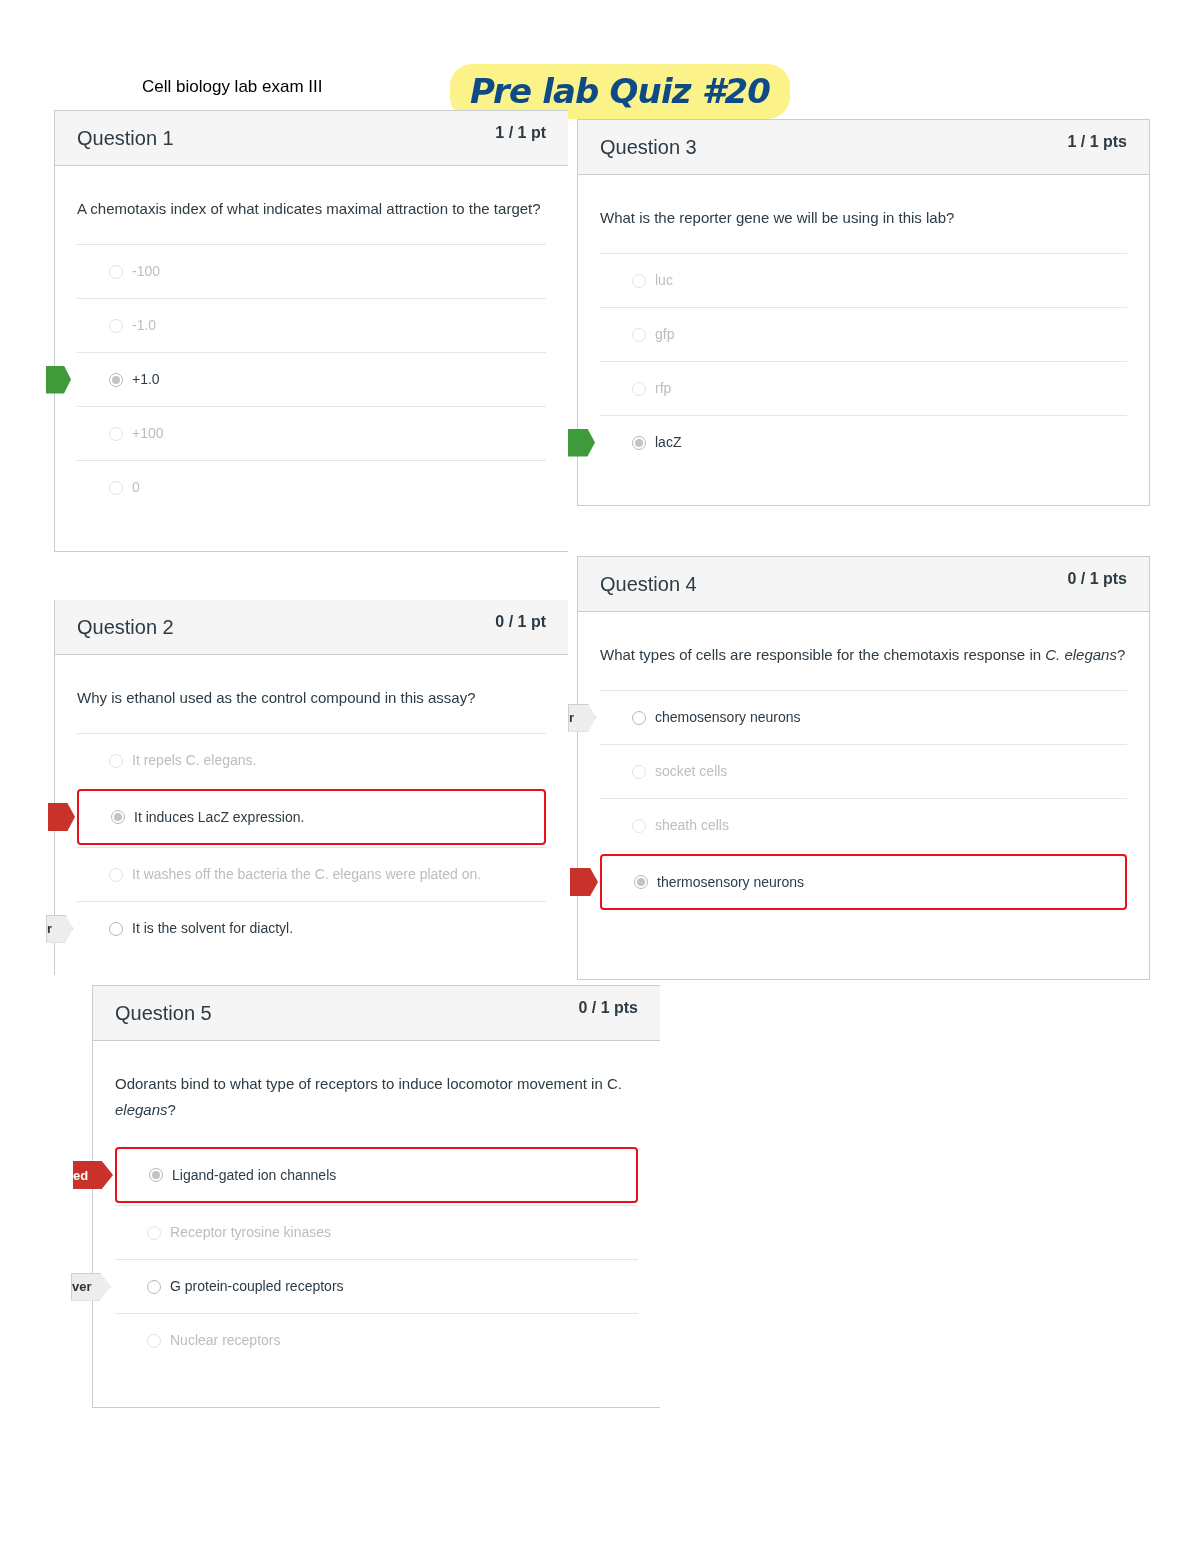 Image resolution: width=1200 pixels, height=1553 pixels. I want to click on points-score: 1 / 1 pts, so click(1097, 142).